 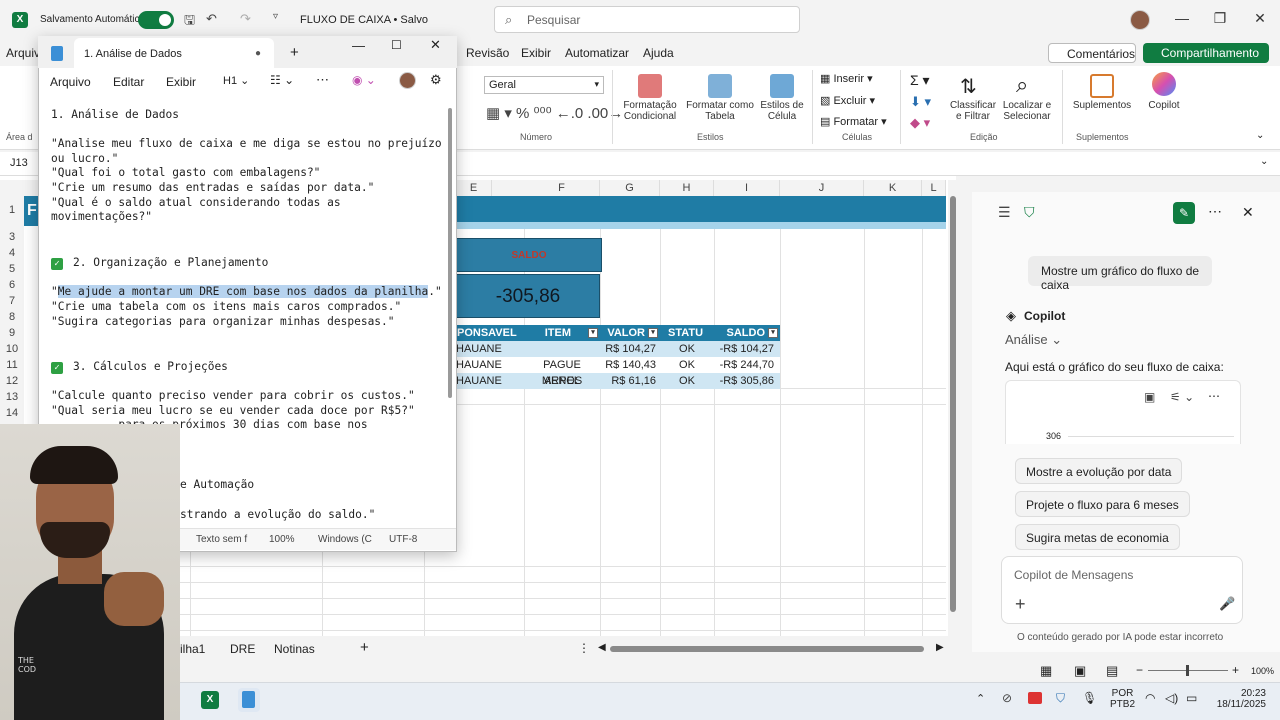 What do you see at coordinates (1187, 670) in the screenshot?
I see `zoom-slider-thumb` at bounding box center [1187, 670].